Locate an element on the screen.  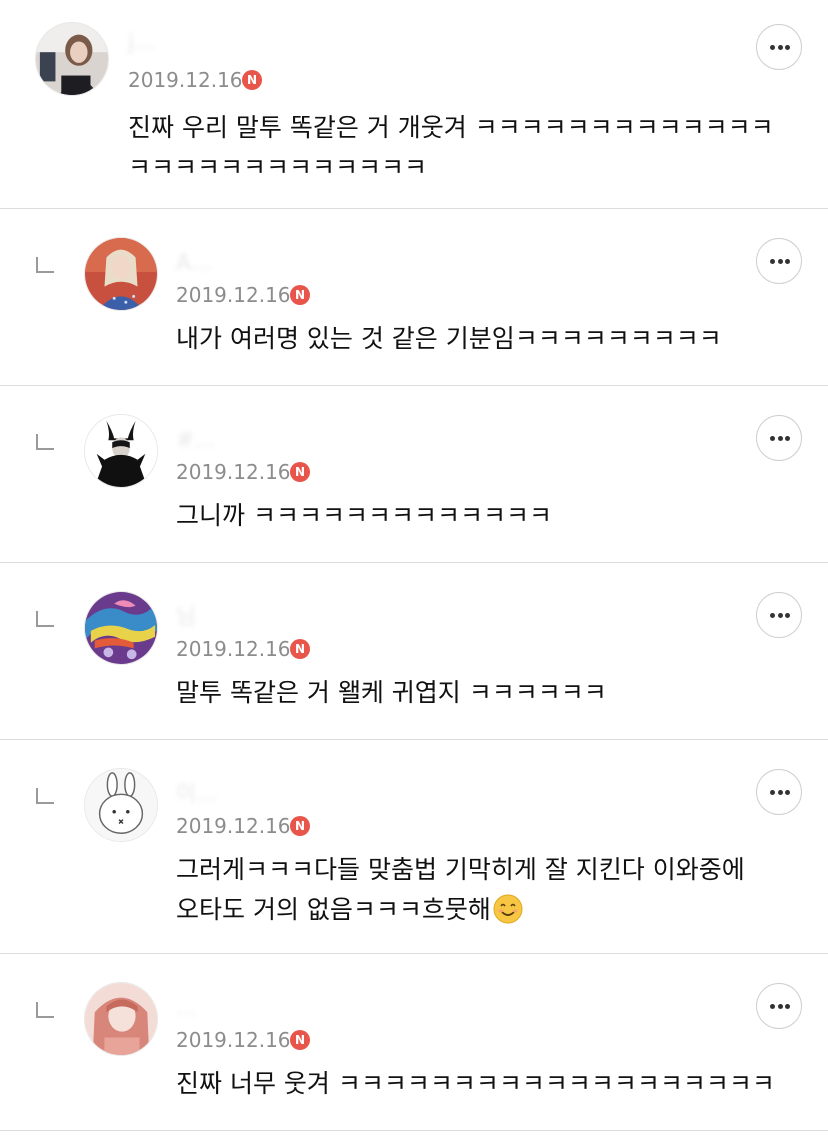
comment-text-line: 진짜 너무 웃겨 ㅋㅋㅋㅋㅋㅋㅋㅋㅋㅋㅋㅋㅋㅋㅋㅋㅋㅋㅋ is located at coordinates (475, 1083).